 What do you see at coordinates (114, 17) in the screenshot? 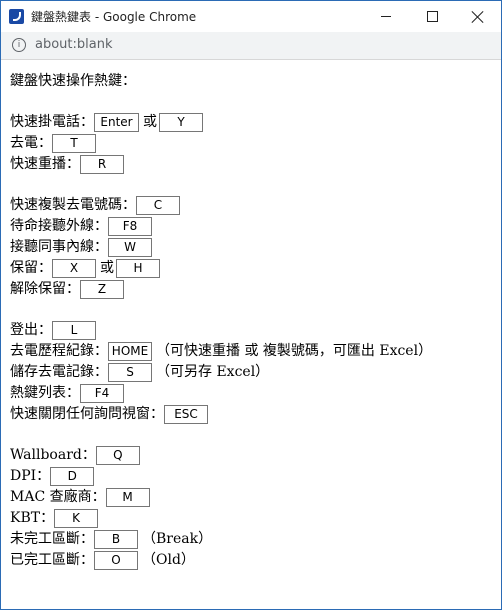
I see `window-title: 鍵盤熱鍵表 - Google Chrome` at bounding box center [114, 17].